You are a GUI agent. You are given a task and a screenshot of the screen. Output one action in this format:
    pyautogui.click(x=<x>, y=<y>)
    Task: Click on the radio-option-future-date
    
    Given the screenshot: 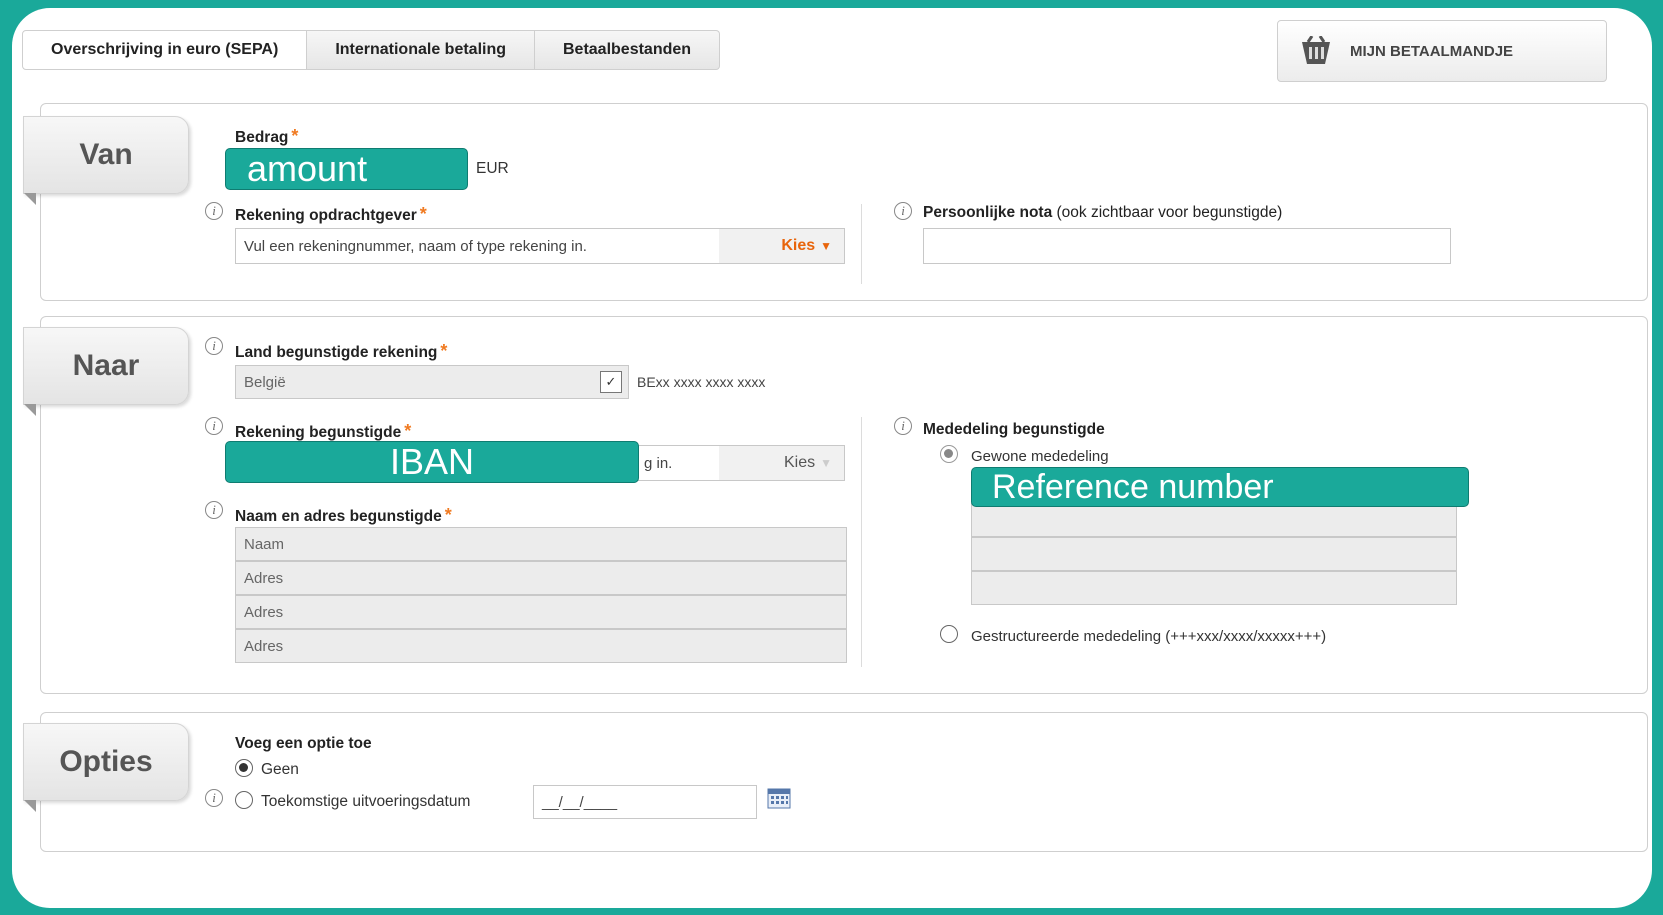 What is the action you would take?
    pyautogui.click(x=244, y=800)
    